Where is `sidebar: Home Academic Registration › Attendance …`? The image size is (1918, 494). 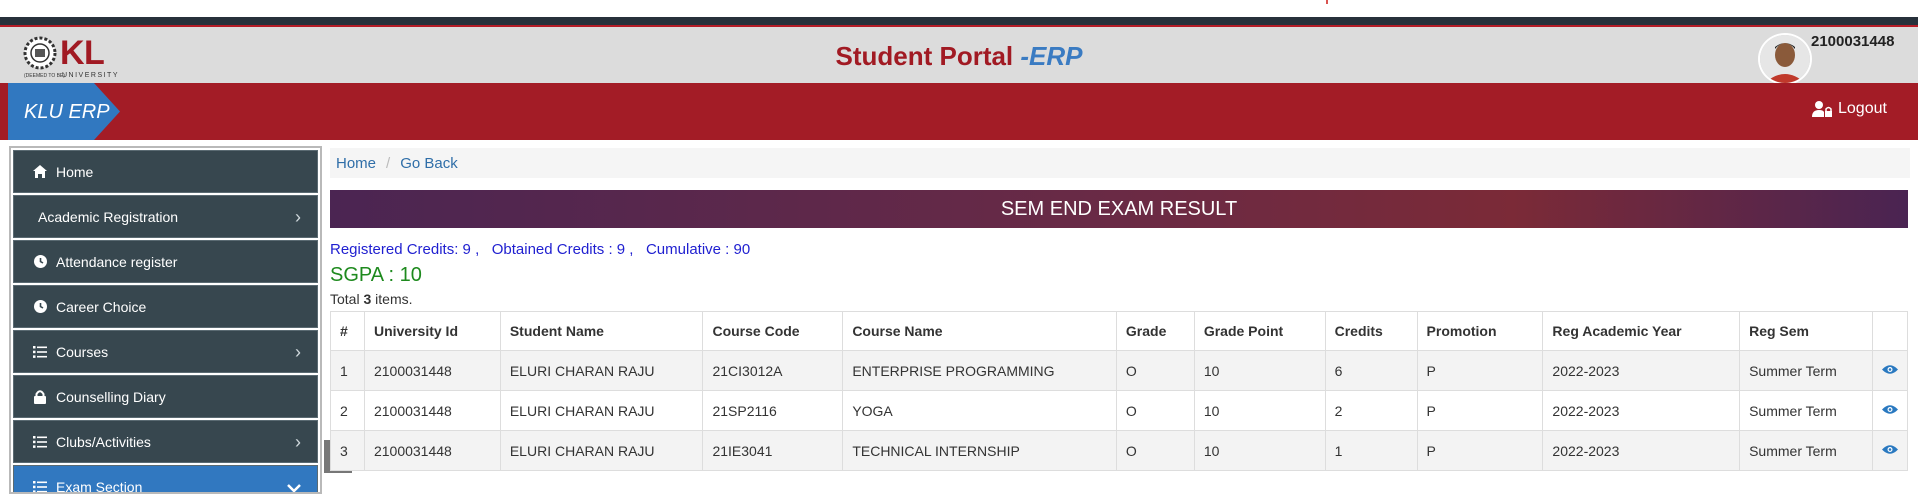
sidebar: Home Academic Registration › Attendance … is located at coordinates (165, 320).